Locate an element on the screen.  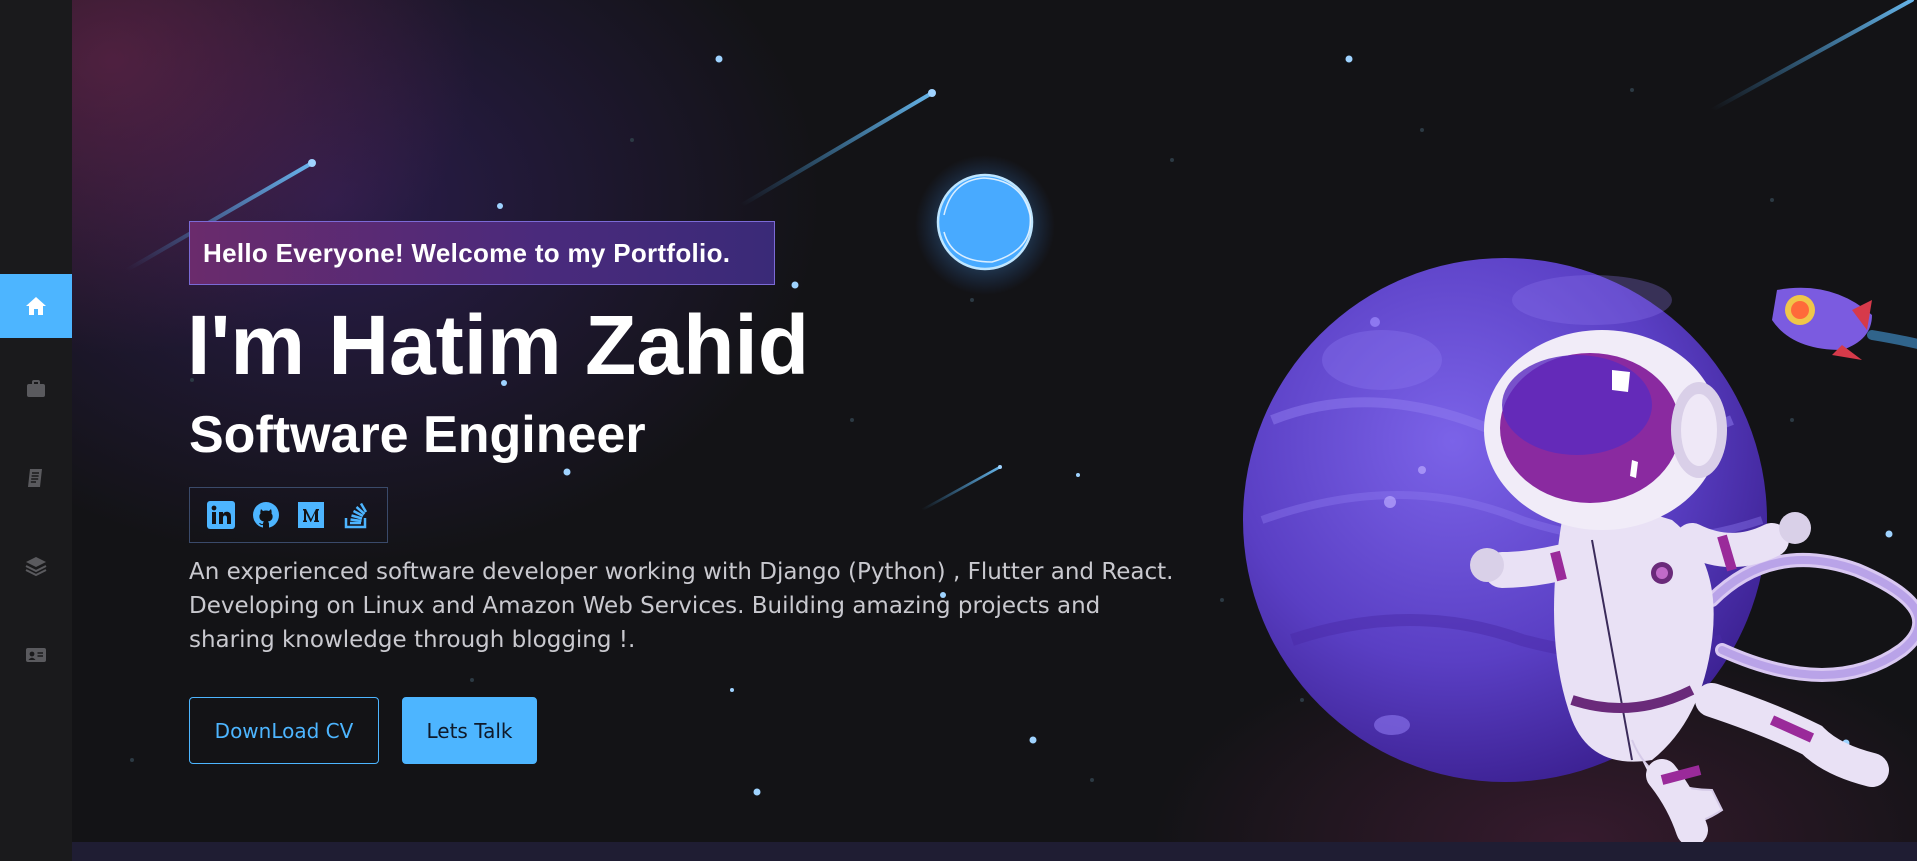
briefcase-icon is located at coordinates (36, 388).